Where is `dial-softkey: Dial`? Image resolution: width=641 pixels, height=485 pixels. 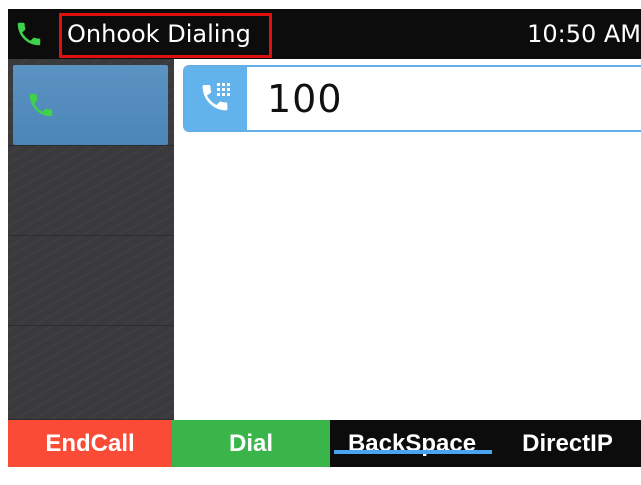
dial-softkey: Dial is located at coordinates (251, 443).